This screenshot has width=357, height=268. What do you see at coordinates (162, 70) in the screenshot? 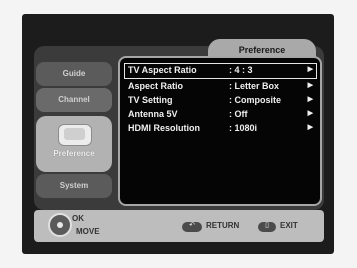
I see `setting-label: TV Aspect Ratio` at bounding box center [162, 70].